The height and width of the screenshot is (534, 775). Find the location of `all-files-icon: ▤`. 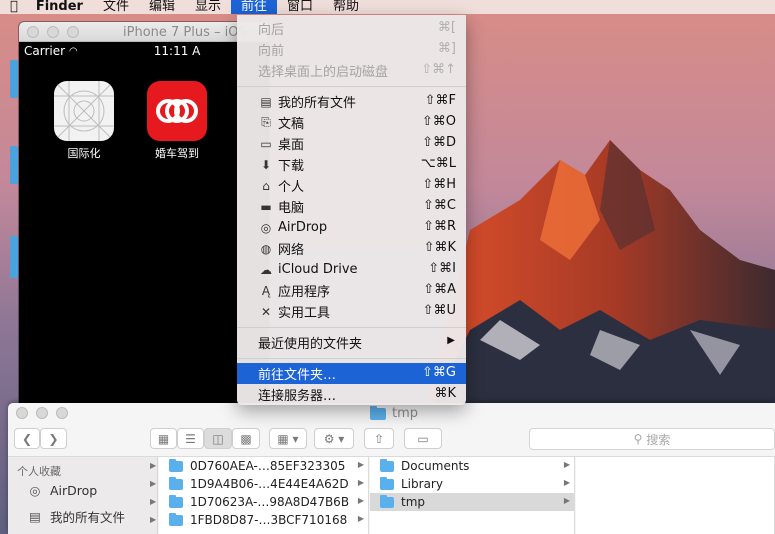

all-files-icon: ▤ is located at coordinates (35, 516).